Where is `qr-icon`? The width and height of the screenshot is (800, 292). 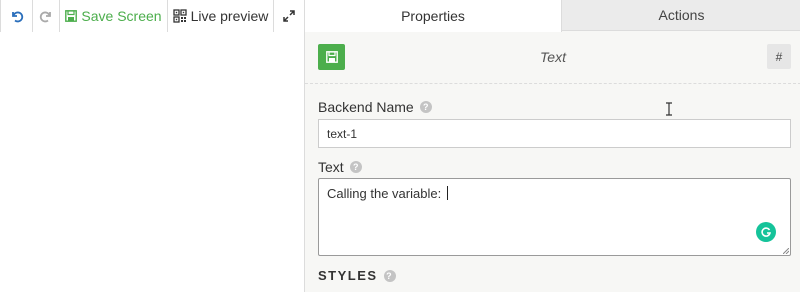 qr-icon is located at coordinates (179, 16).